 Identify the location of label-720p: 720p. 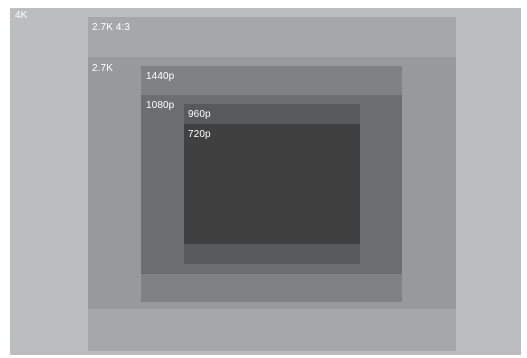
(199, 134).